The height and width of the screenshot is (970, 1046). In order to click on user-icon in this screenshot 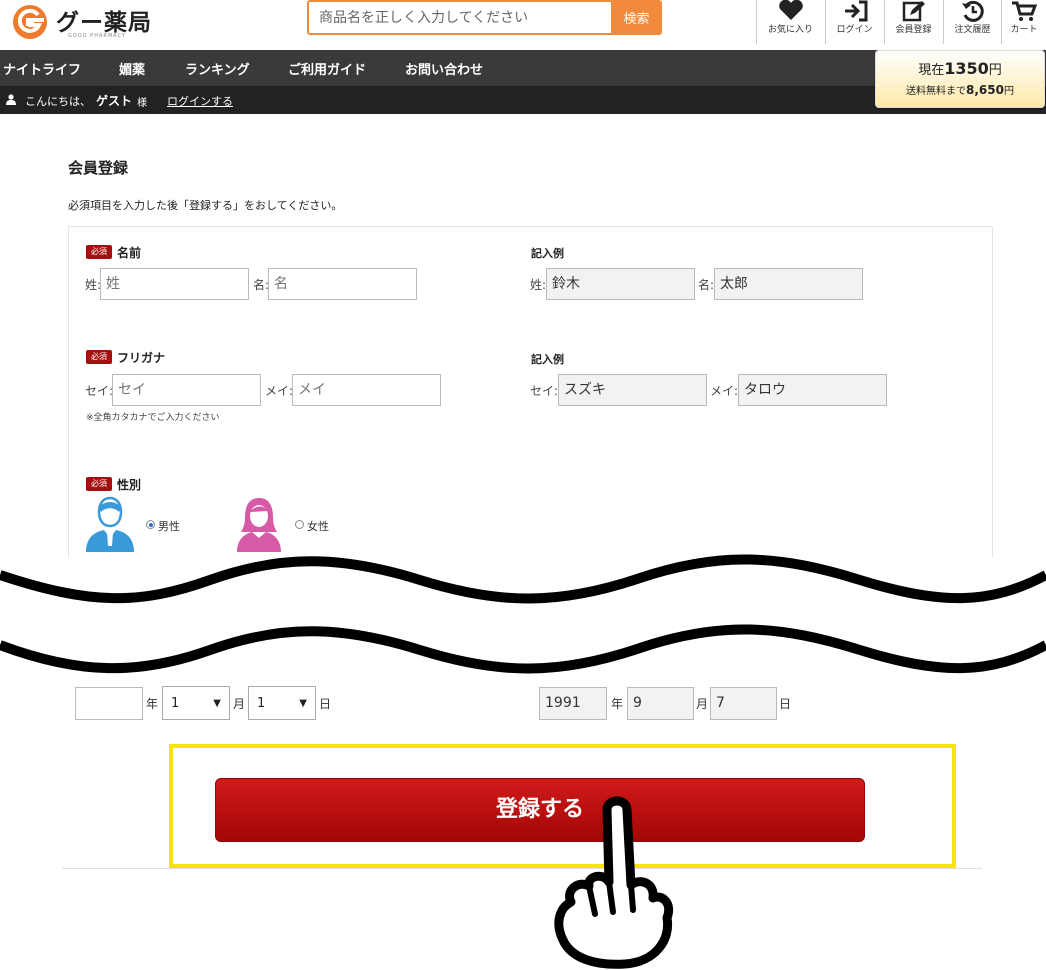, I will do `click(11, 99)`.